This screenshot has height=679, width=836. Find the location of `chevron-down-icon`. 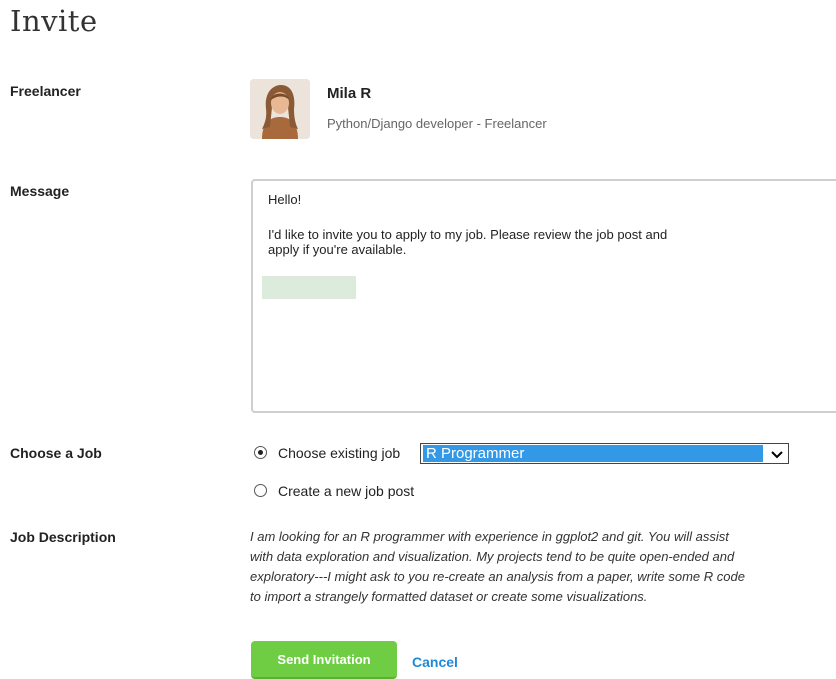

chevron-down-icon is located at coordinates (777, 453).